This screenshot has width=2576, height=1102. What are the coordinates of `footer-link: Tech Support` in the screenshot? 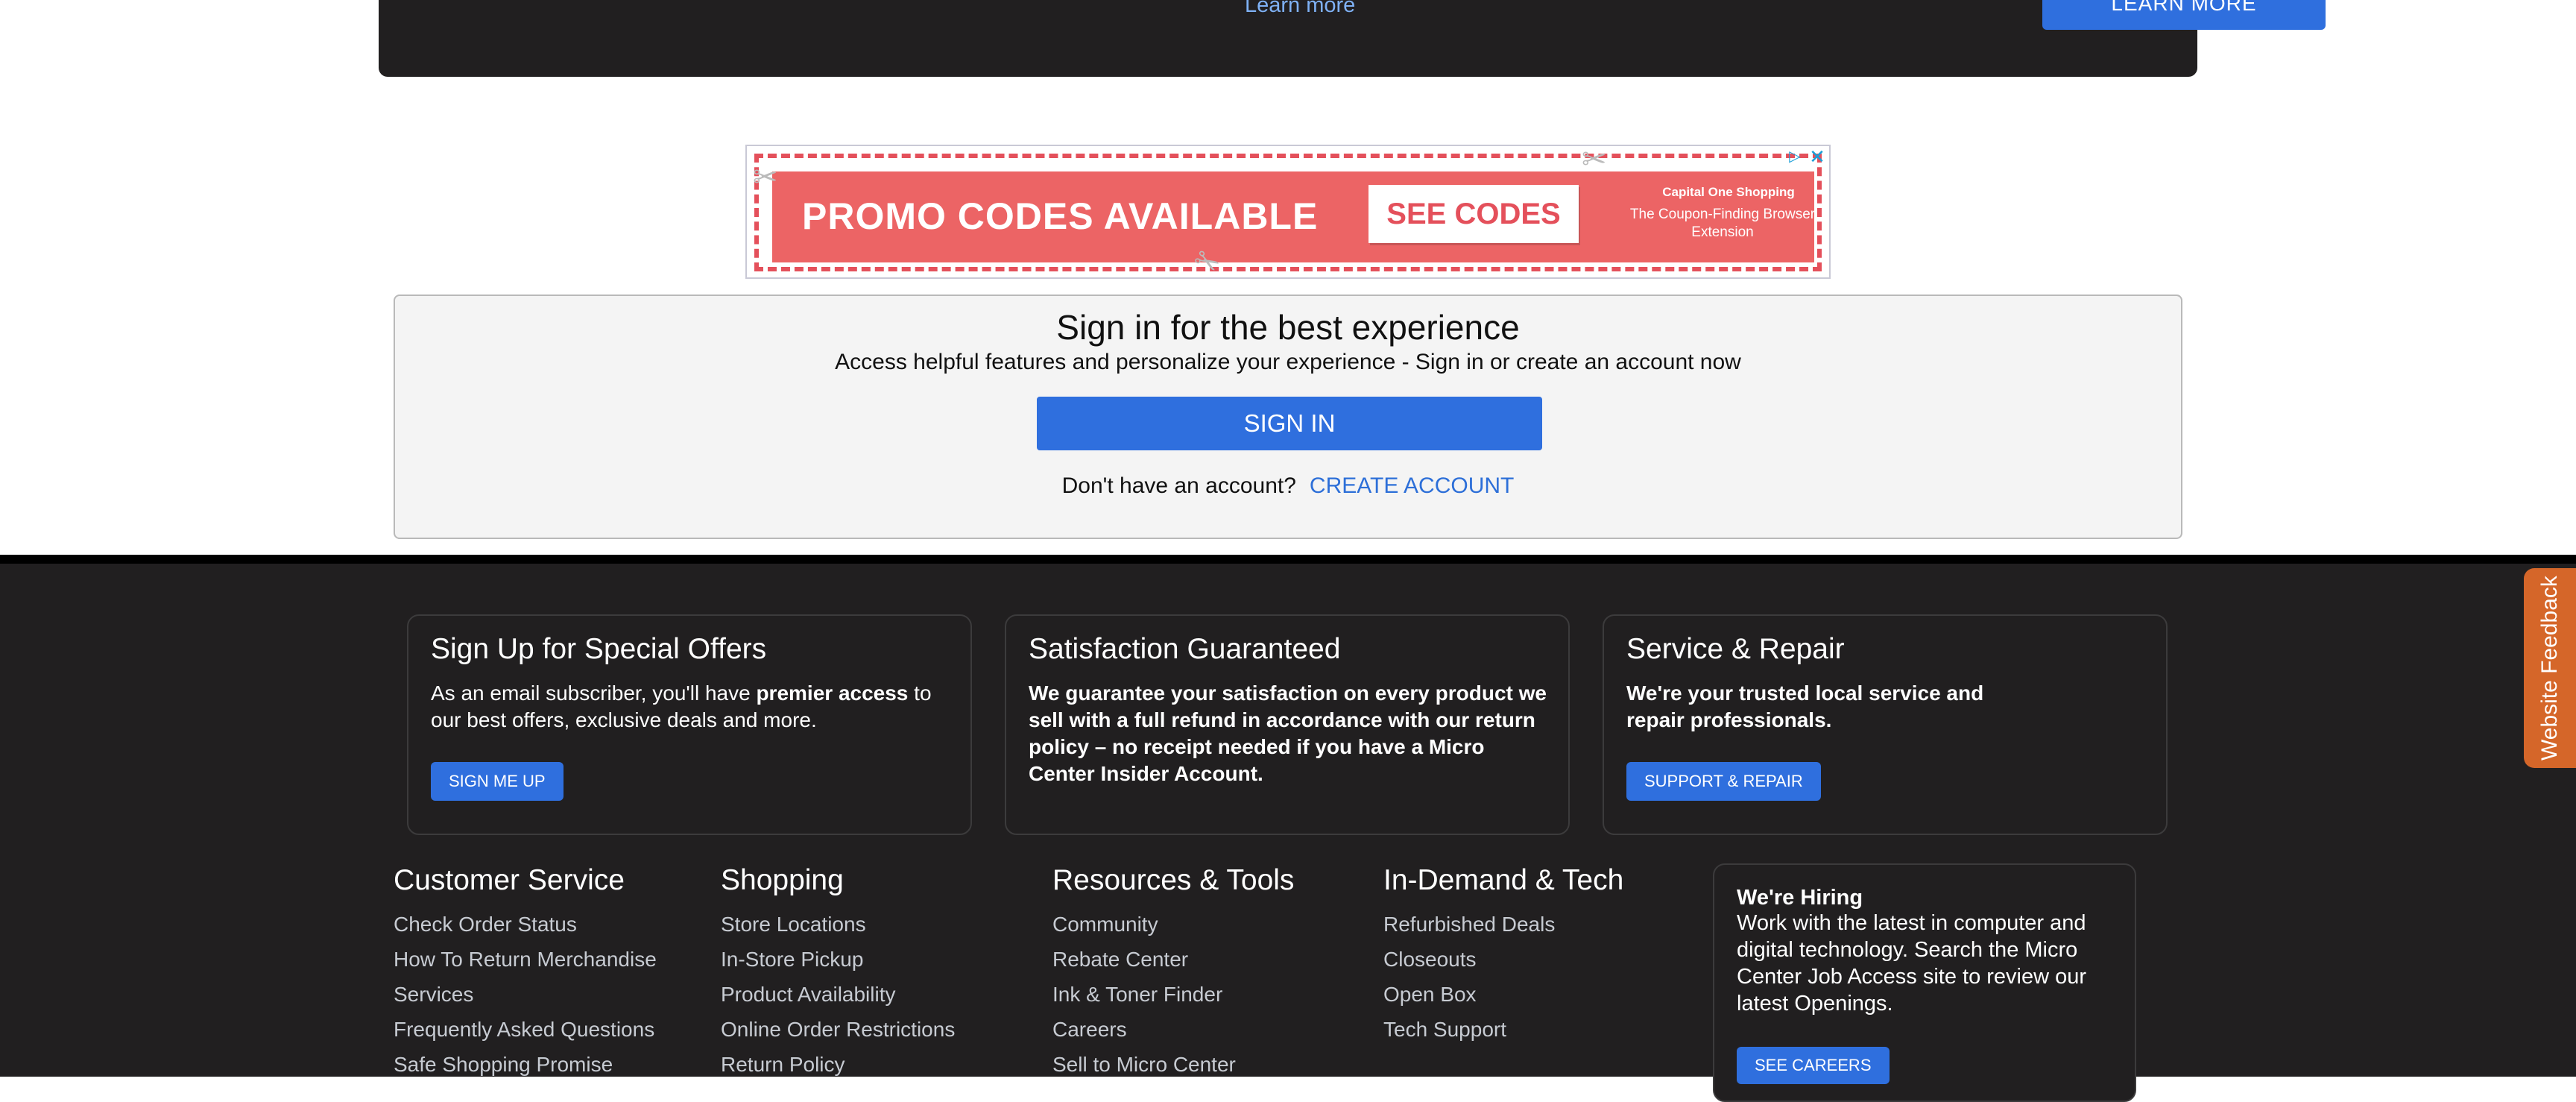 It's located at (1503, 1029).